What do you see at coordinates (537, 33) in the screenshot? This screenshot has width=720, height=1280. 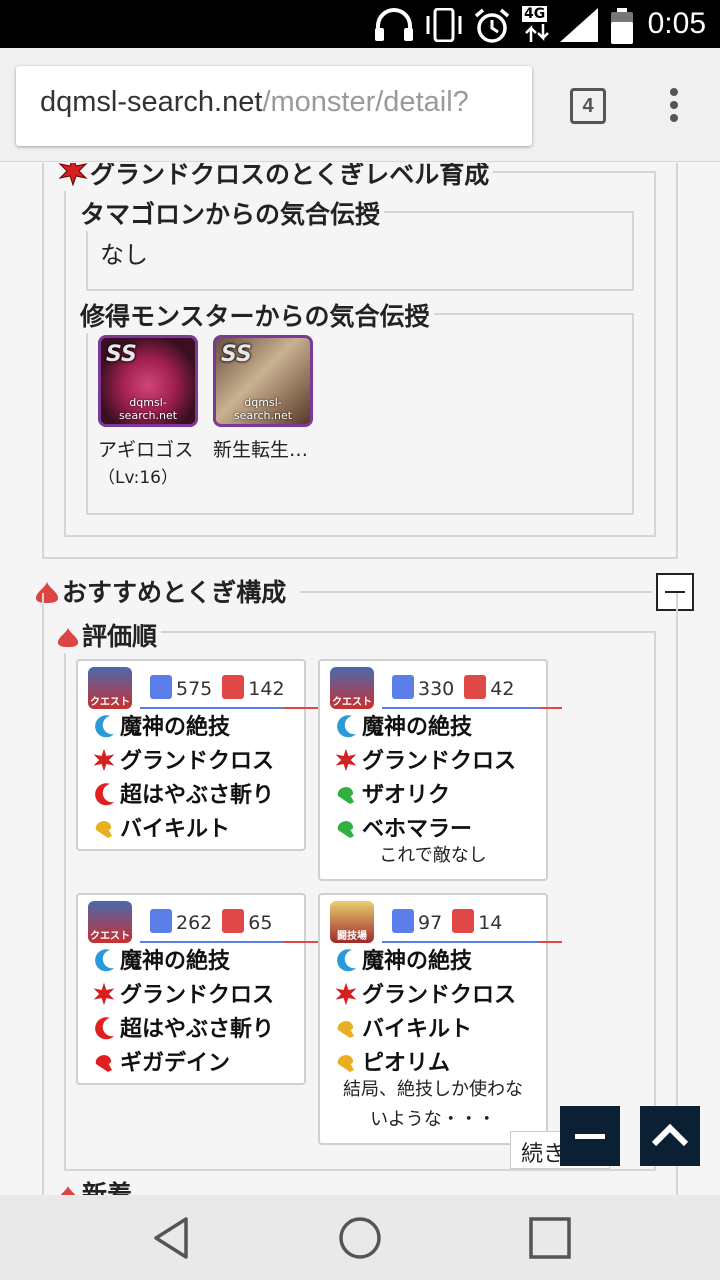 I see `data-arrows-icon` at bounding box center [537, 33].